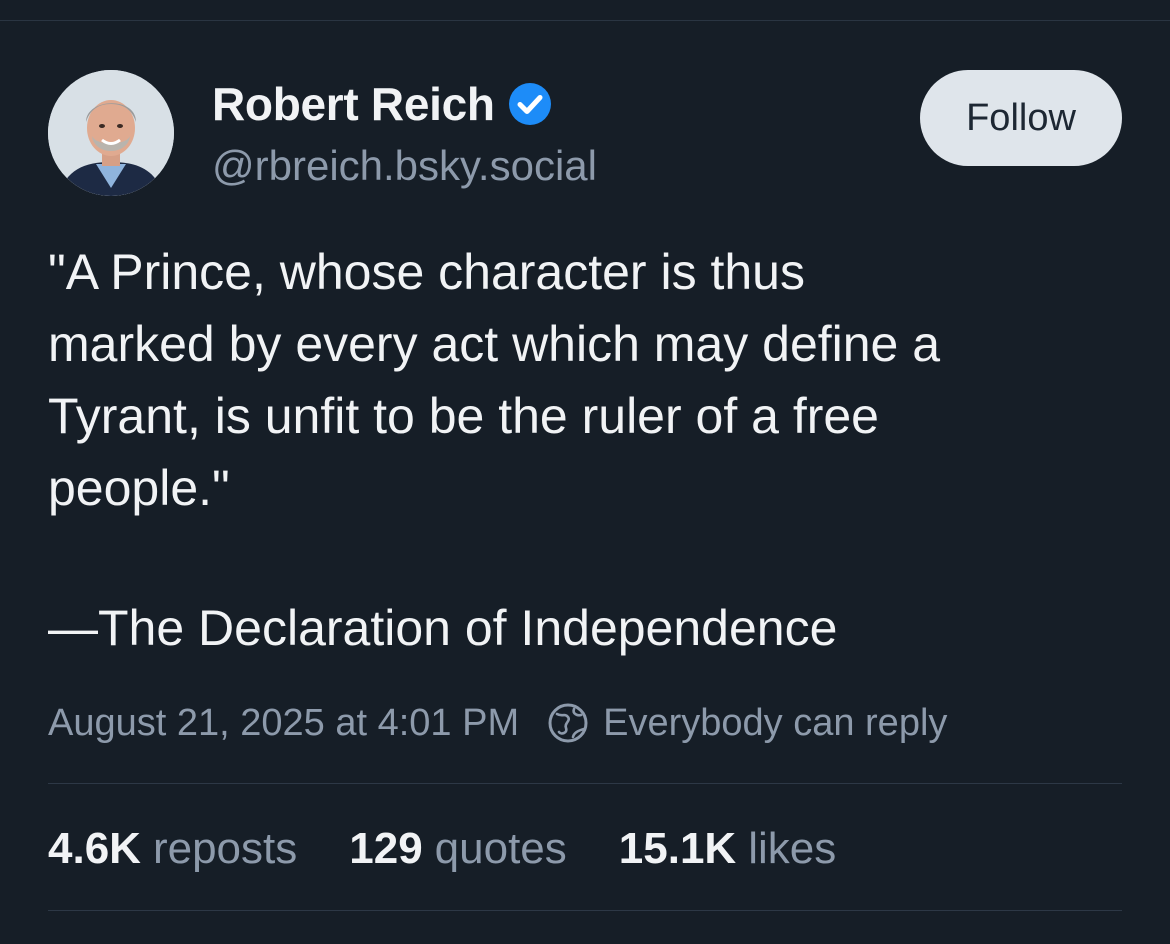  What do you see at coordinates (1021, 118) in the screenshot?
I see `follow-button: Follow` at bounding box center [1021, 118].